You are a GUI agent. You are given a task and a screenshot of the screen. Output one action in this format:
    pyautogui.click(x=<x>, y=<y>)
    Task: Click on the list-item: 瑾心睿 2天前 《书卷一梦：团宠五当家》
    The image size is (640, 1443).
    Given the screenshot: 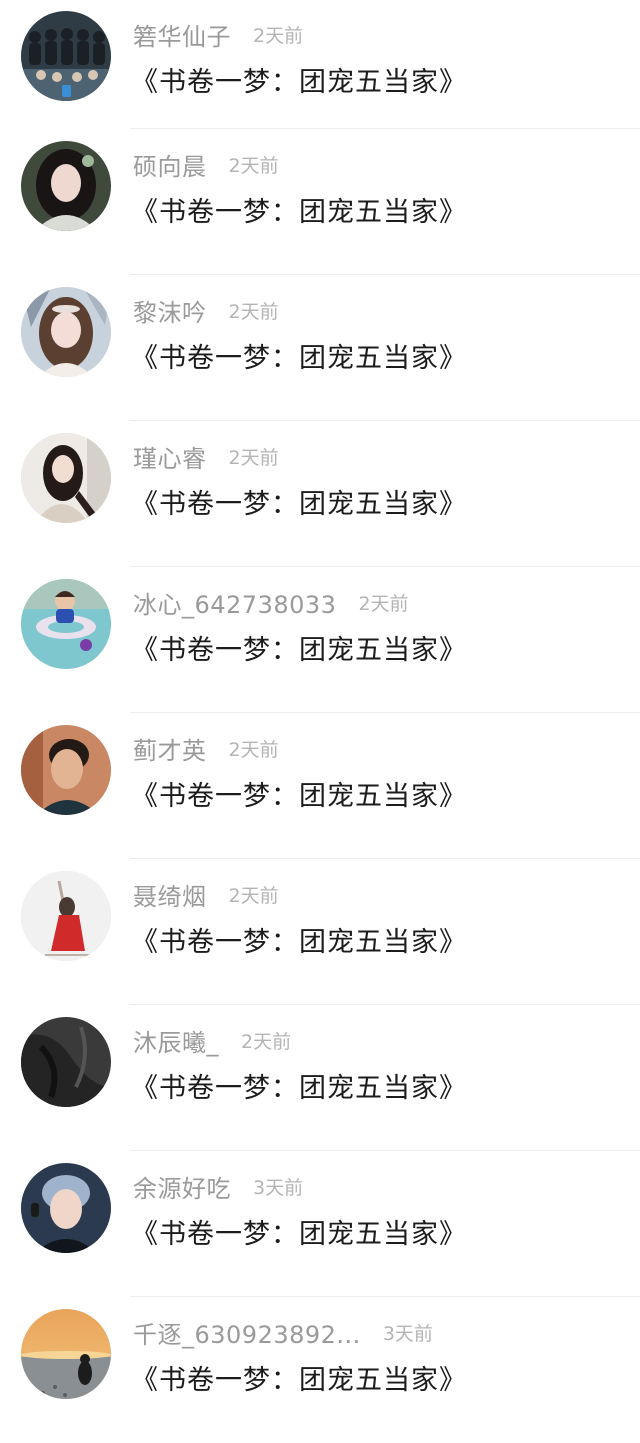 What is the action you would take?
    pyautogui.click(x=320, y=494)
    